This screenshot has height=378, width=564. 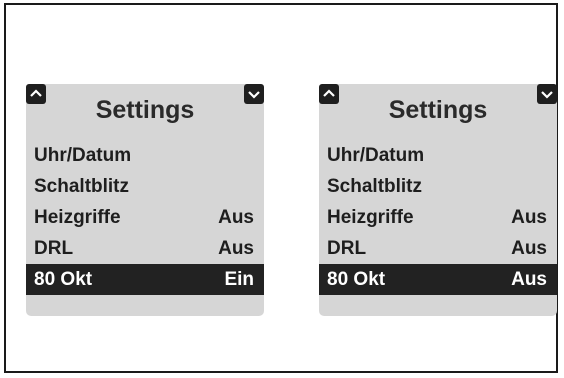 What do you see at coordinates (239, 279) in the screenshot?
I see `menu-item-value: Ein` at bounding box center [239, 279].